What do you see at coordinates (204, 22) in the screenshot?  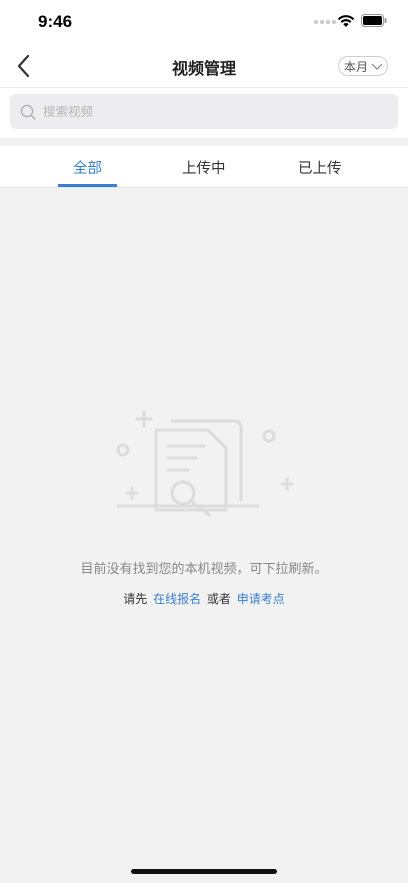 I see `status-bar: 9:46` at bounding box center [204, 22].